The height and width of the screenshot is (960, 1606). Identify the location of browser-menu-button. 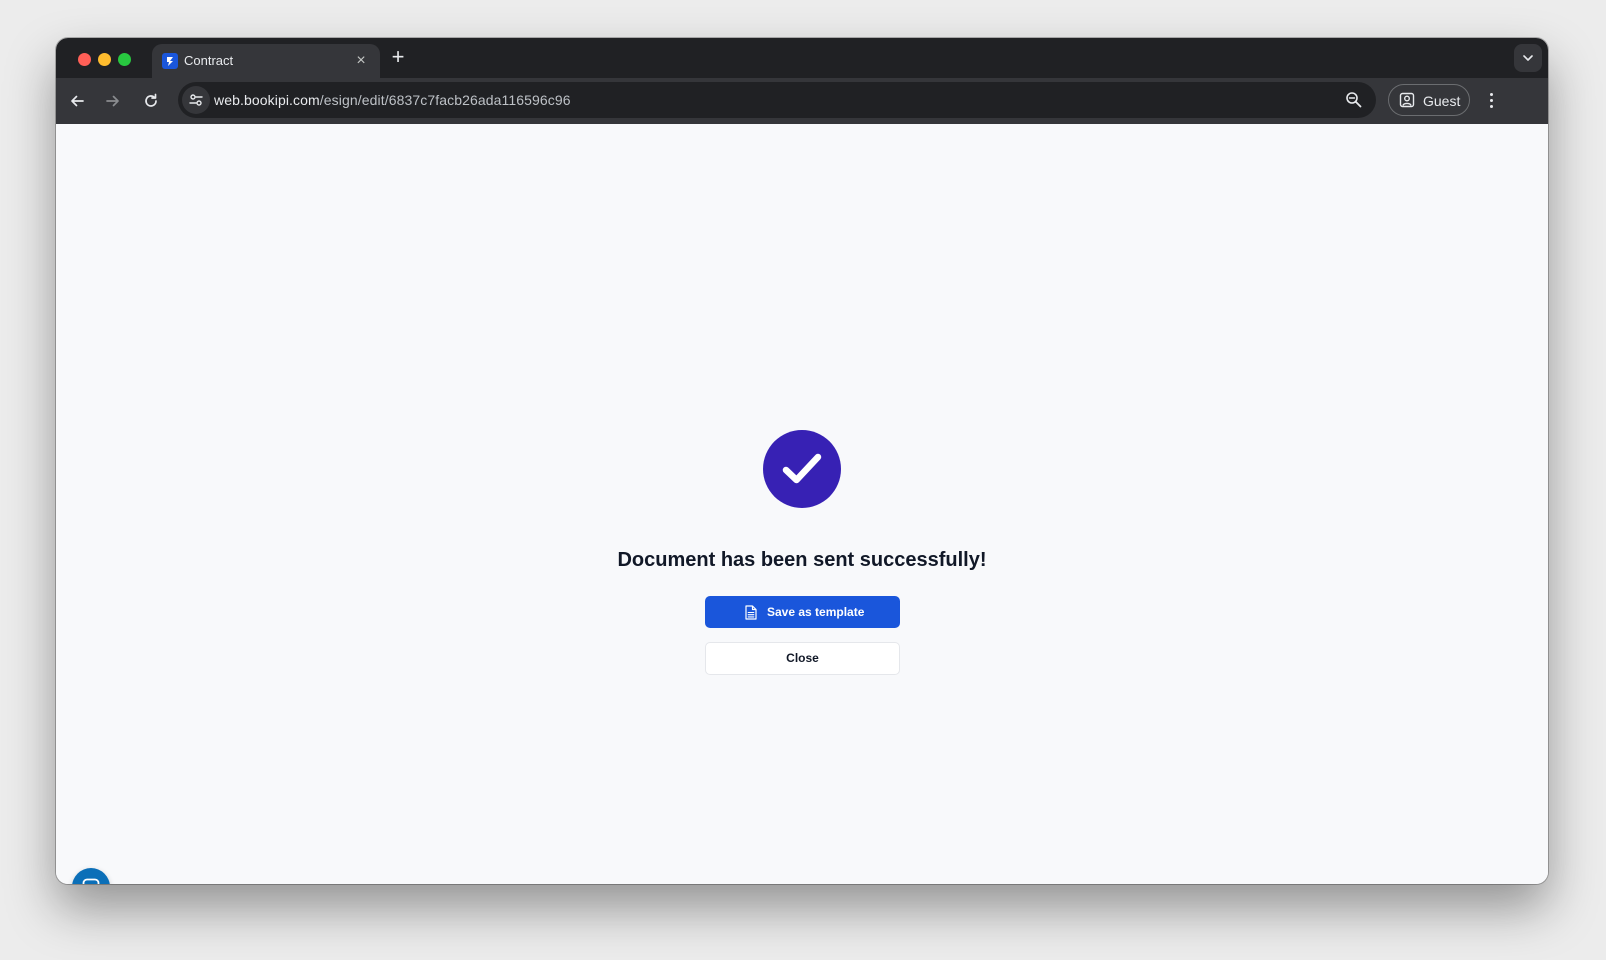
(1492, 101).